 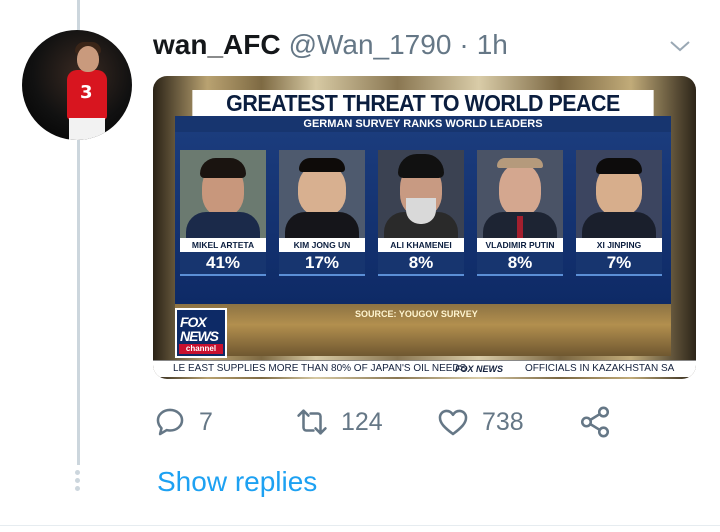 I want to click on source-text: SOURCE: YOUGOV SURVEY, so click(x=416, y=314).